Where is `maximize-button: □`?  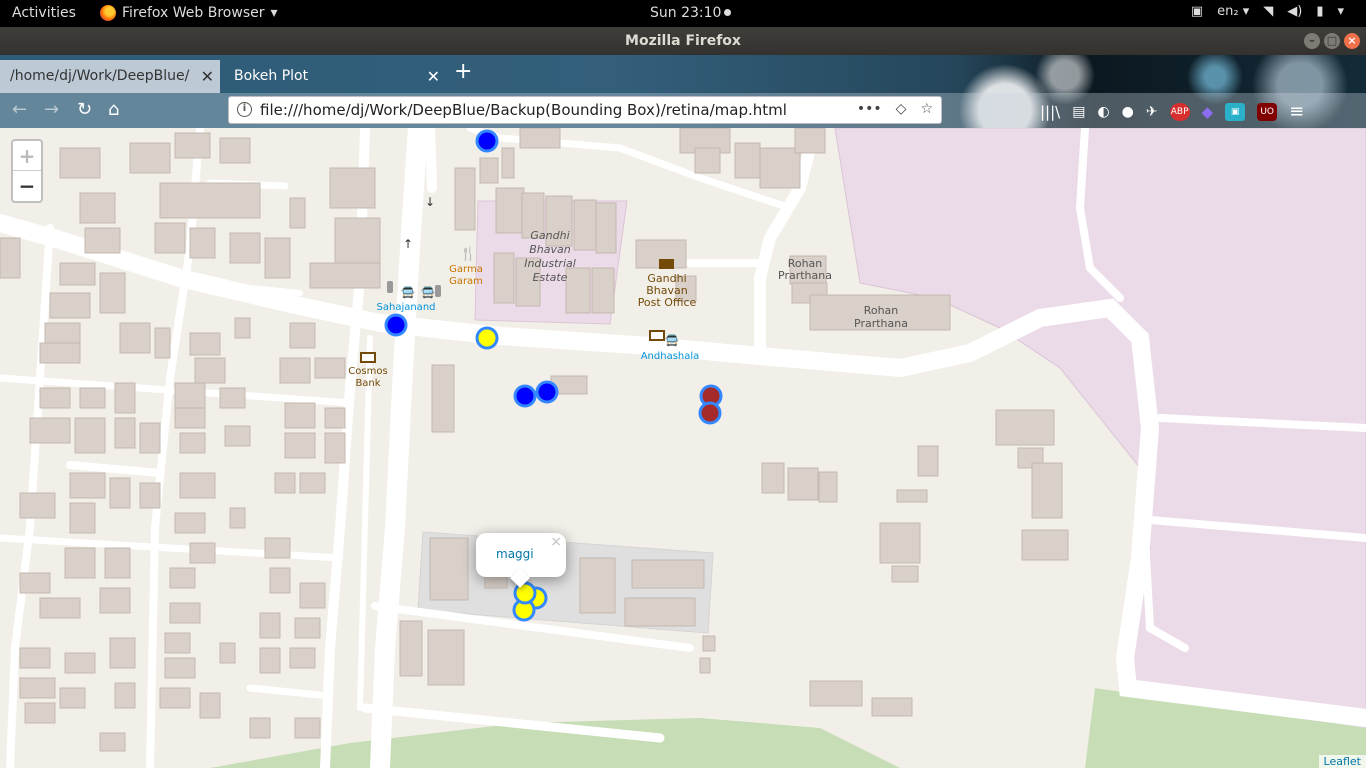 maximize-button: □ is located at coordinates (1332, 41).